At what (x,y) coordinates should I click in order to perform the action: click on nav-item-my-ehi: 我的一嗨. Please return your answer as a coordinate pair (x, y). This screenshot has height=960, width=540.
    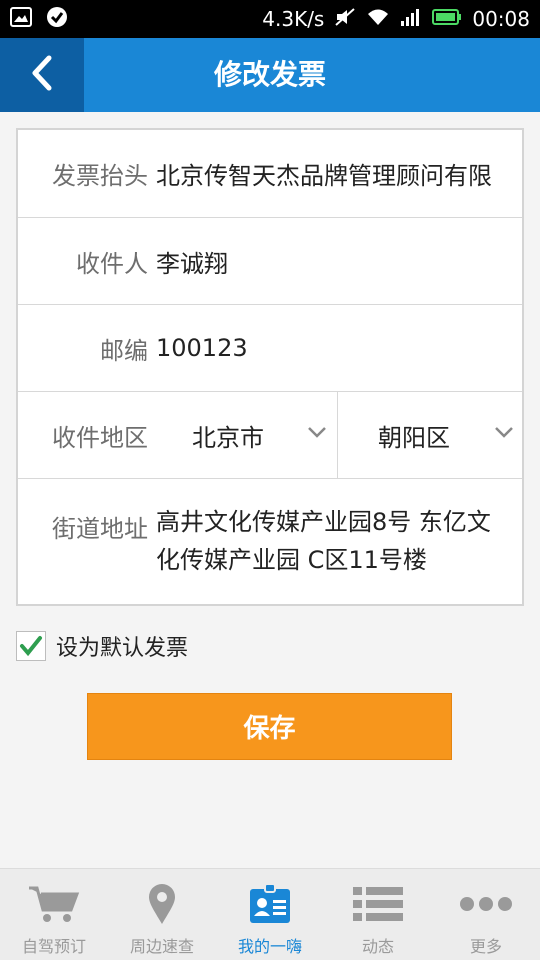
    Looking at the image, I should click on (270, 914).